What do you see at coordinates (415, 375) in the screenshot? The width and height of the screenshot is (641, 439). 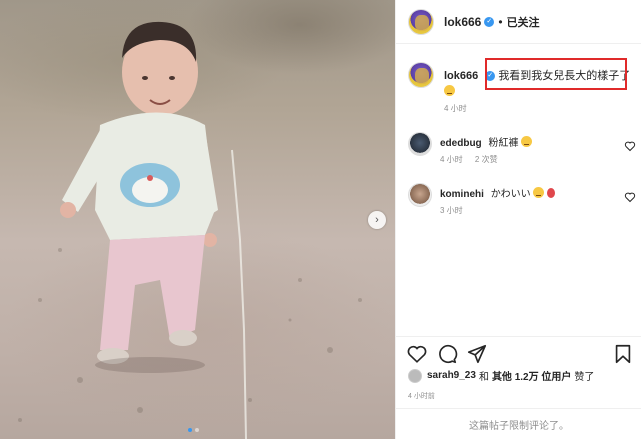 I see `liker-avatar` at bounding box center [415, 375].